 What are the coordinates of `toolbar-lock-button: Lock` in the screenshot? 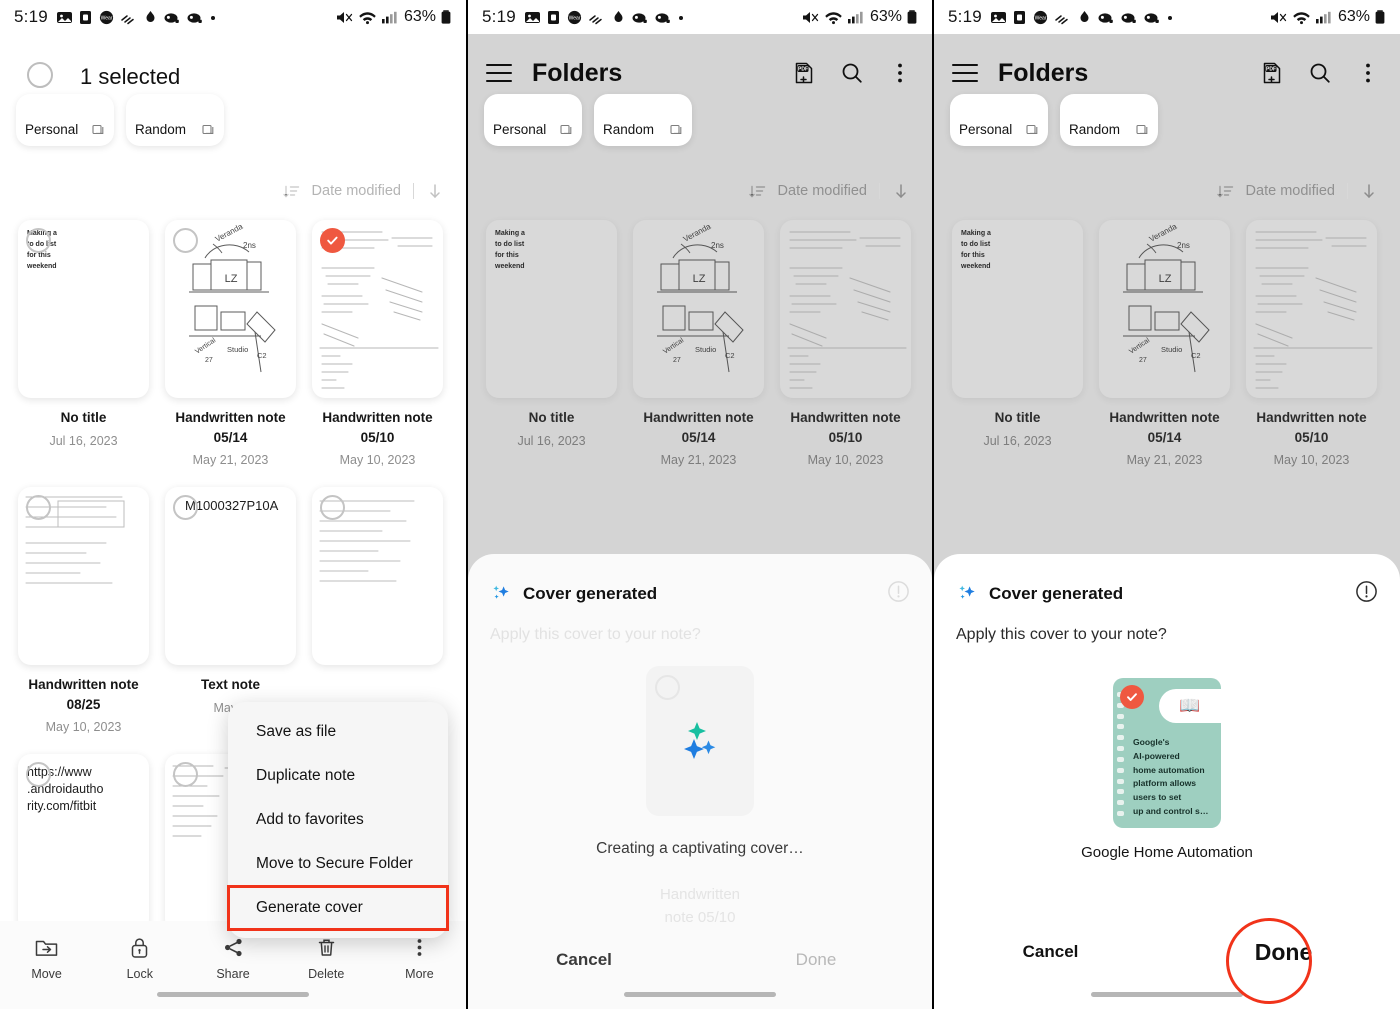 It's located at (139, 958).